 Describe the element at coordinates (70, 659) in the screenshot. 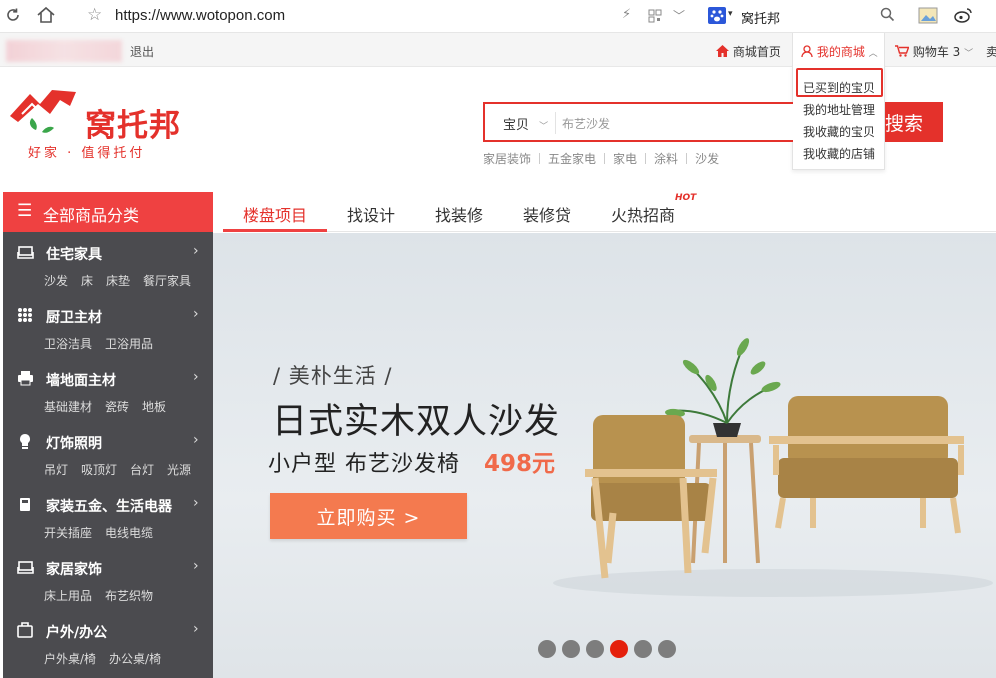

I see `subcategory-link: 户外桌/椅` at that location.